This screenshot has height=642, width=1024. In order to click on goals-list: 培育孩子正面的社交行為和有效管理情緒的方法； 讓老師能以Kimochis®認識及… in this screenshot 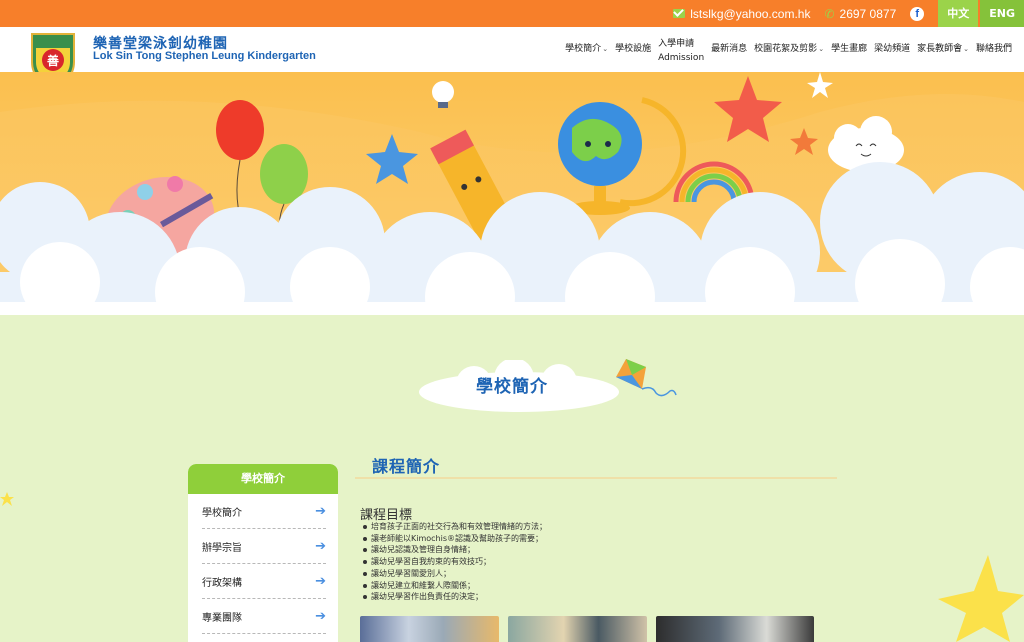, I will do `click(572, 562)`.